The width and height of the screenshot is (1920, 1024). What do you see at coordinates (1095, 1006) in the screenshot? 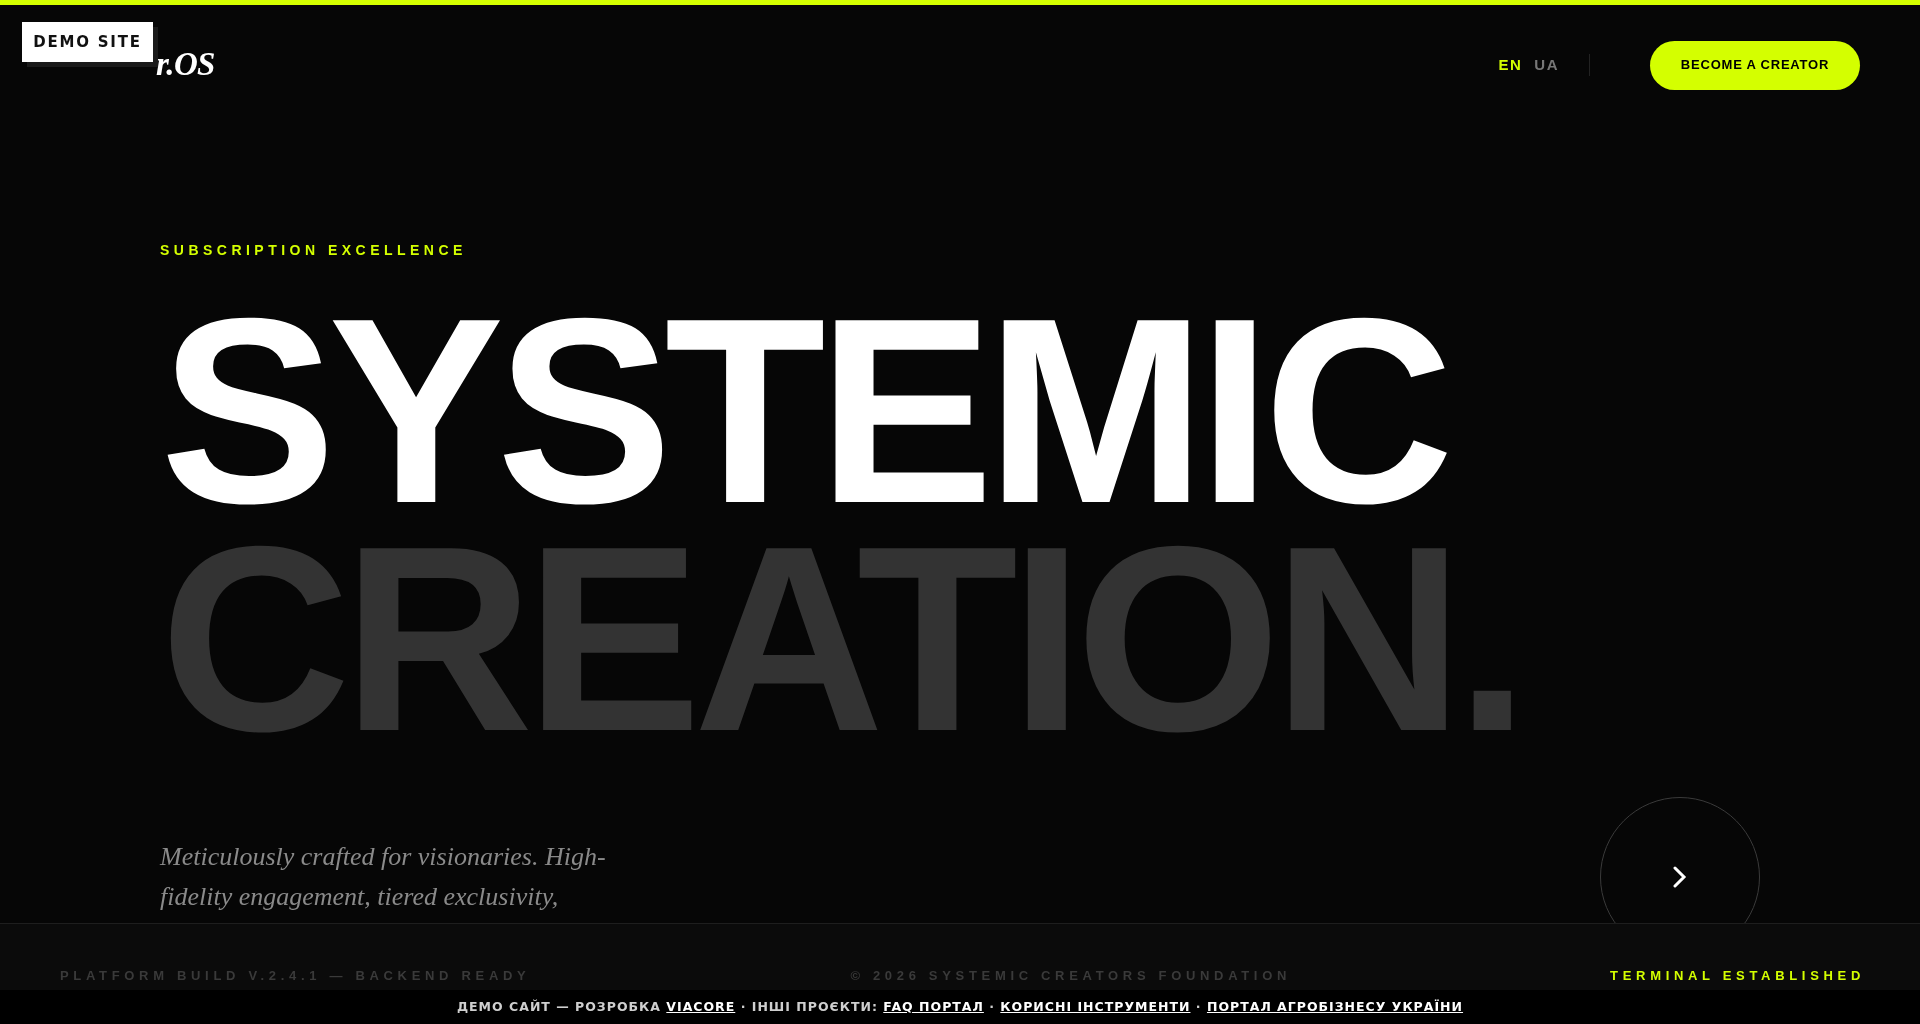
I see `footer-link: КОРИСНІ ІНСТРУМЕНТИ` at bounding box center [1095, 1006].